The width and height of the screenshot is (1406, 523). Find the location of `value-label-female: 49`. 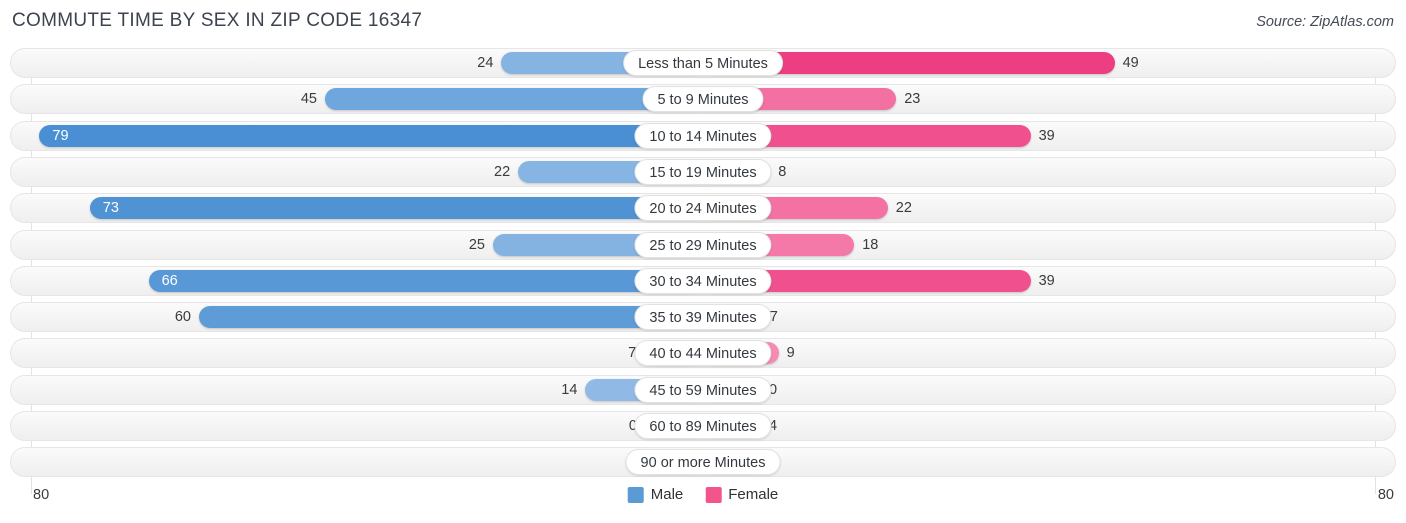

value-label-female: 49 is located at coordinates (1130, 63).